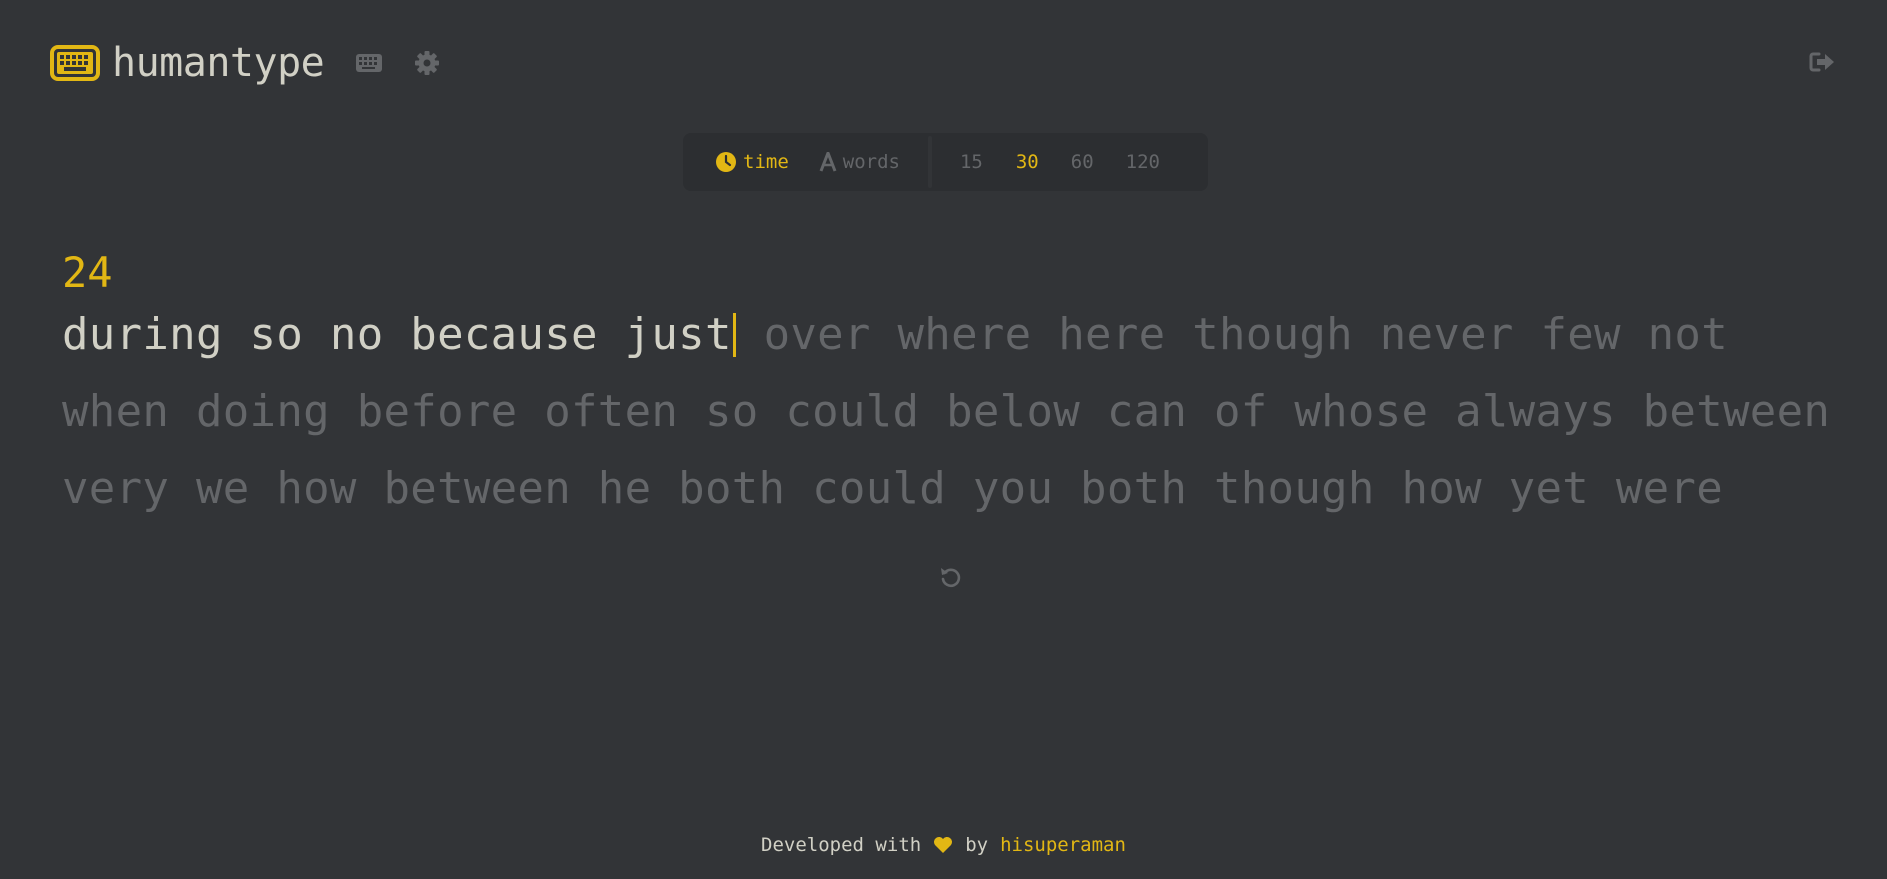  Describe the element at coordinates (397, 334) in the screenshot. I see `typed-text: during so no because just` at that location.